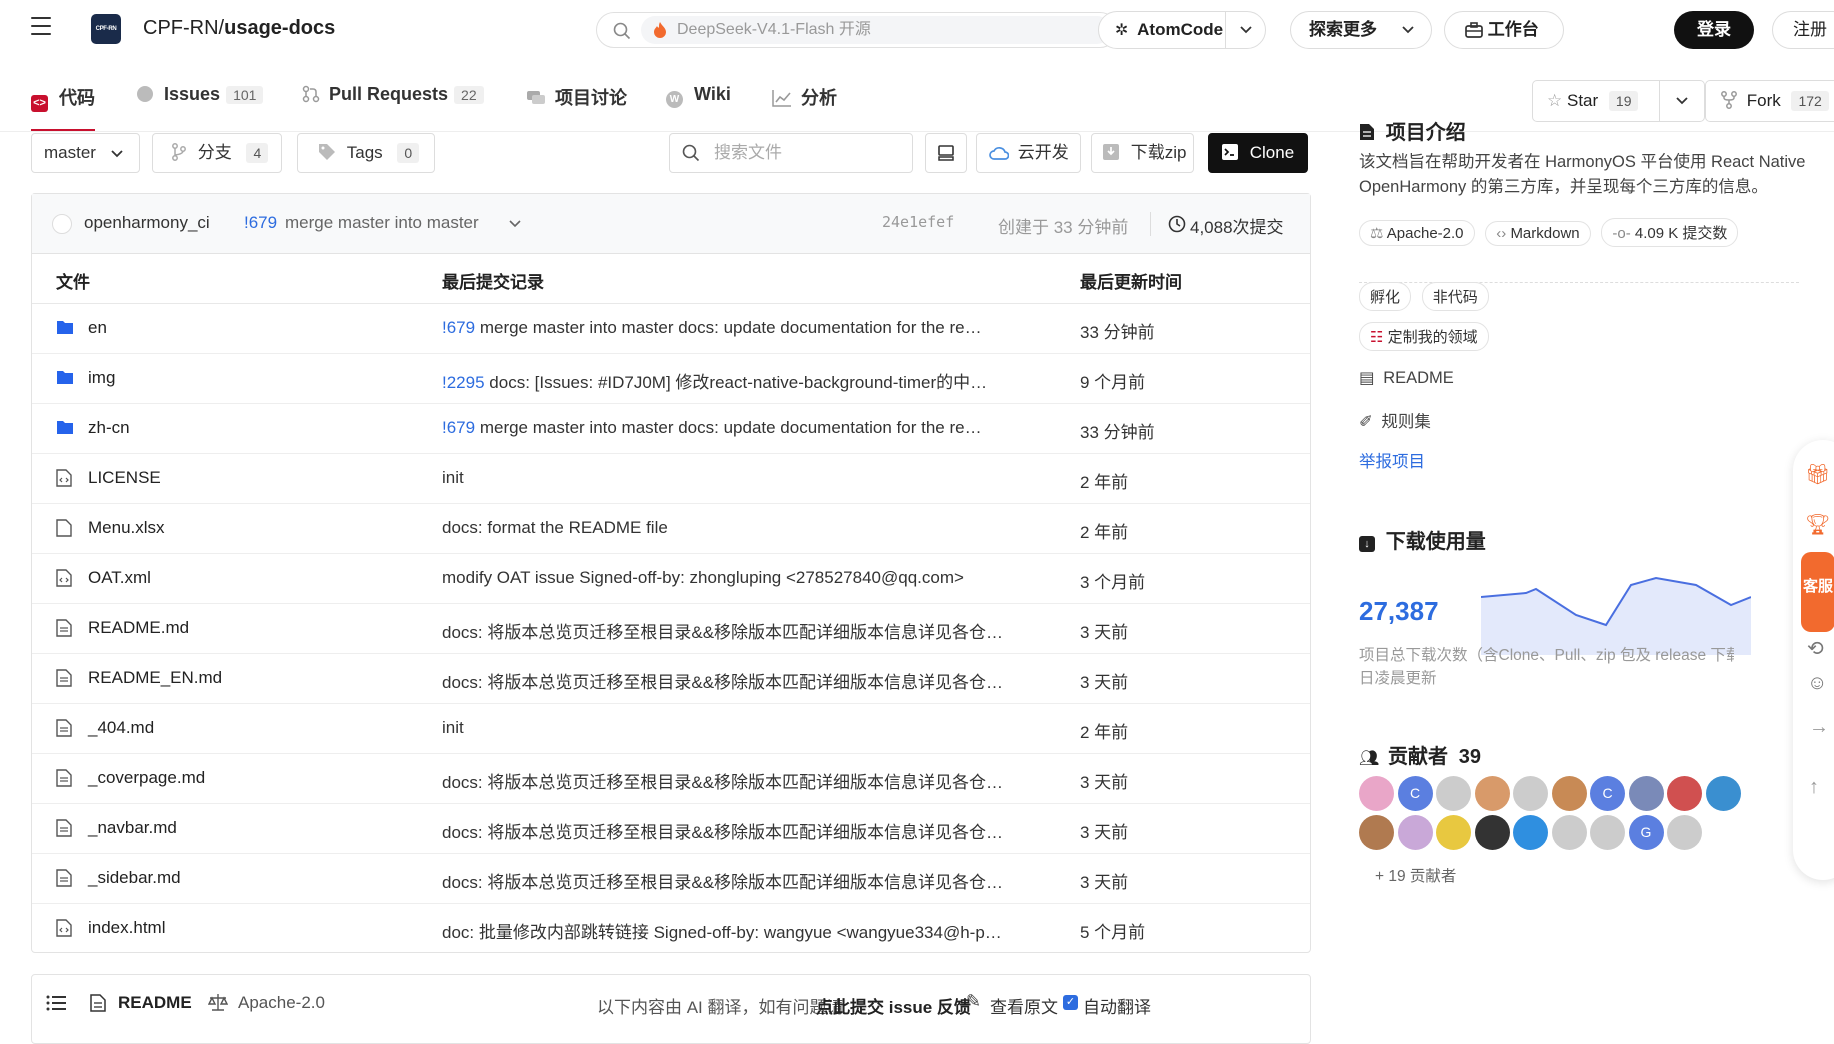 This screenshot has height=1044, width=1834. Describe the element at coordinates (1803, 30) in the screenshot. I see `register-button: 注册` at that location.